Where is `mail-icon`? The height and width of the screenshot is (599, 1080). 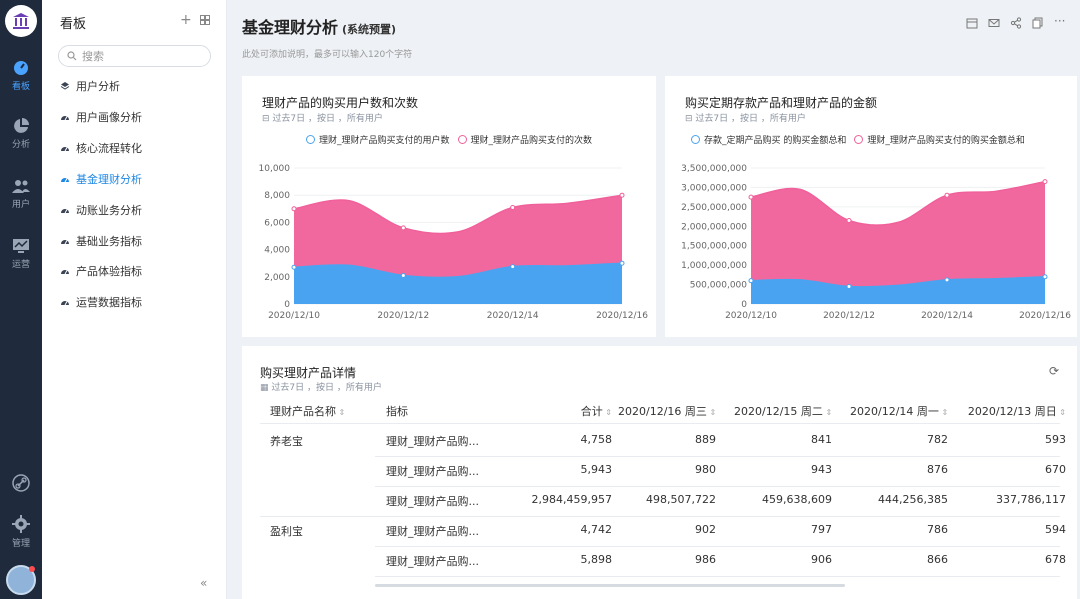 mail-icon is located at coordinates (994, 23).